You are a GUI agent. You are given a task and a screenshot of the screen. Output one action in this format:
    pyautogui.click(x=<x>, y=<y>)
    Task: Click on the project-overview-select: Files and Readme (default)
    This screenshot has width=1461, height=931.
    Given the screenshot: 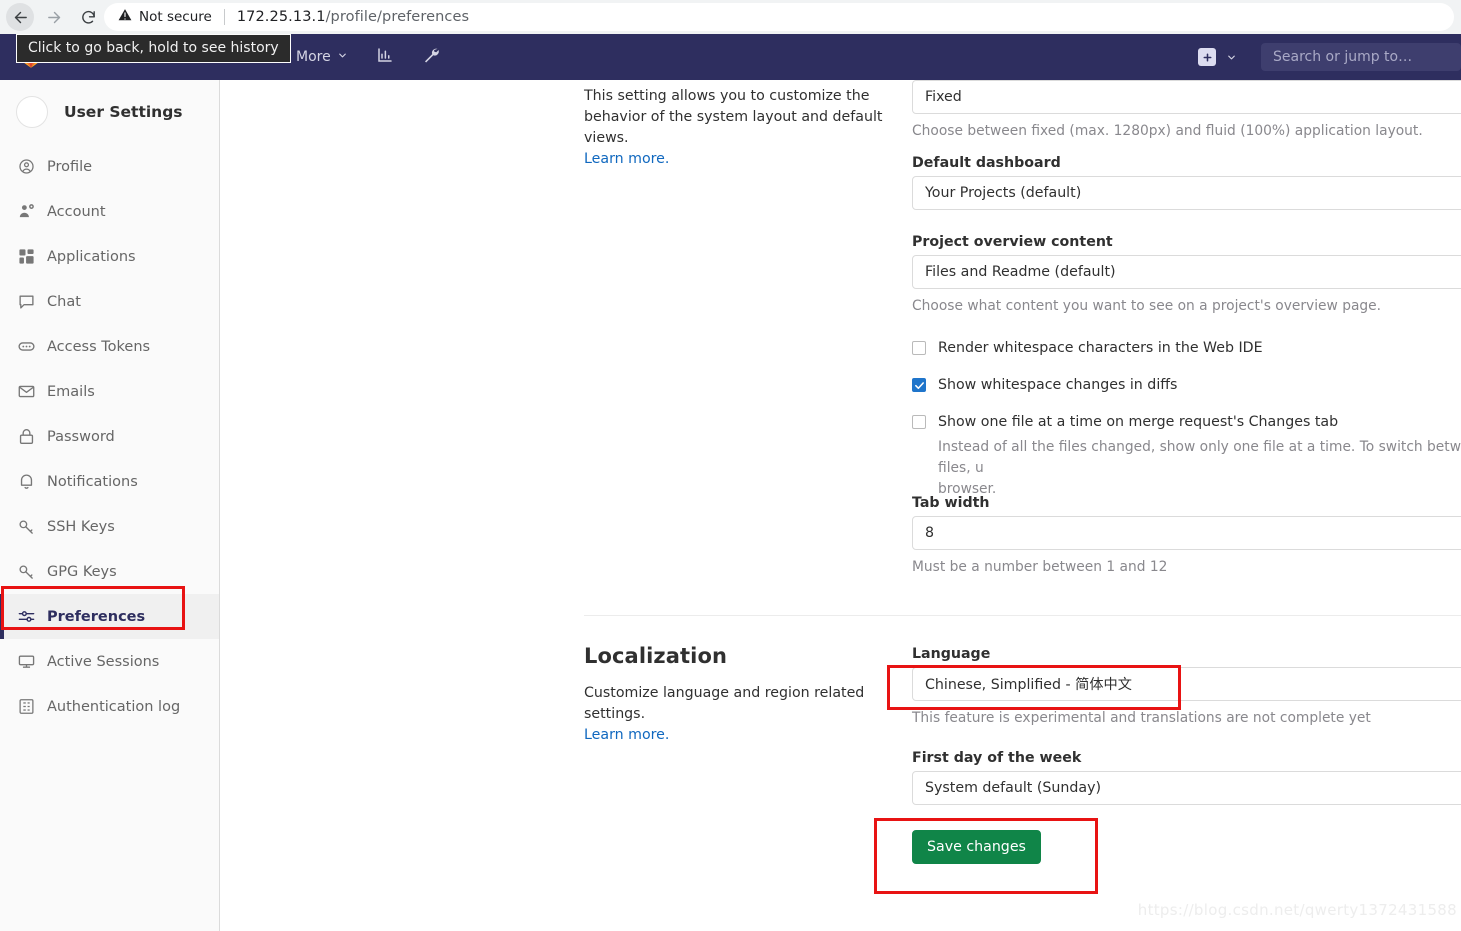 What is the action you would take?
    pyautogui.click(x=1186, y=272)
    